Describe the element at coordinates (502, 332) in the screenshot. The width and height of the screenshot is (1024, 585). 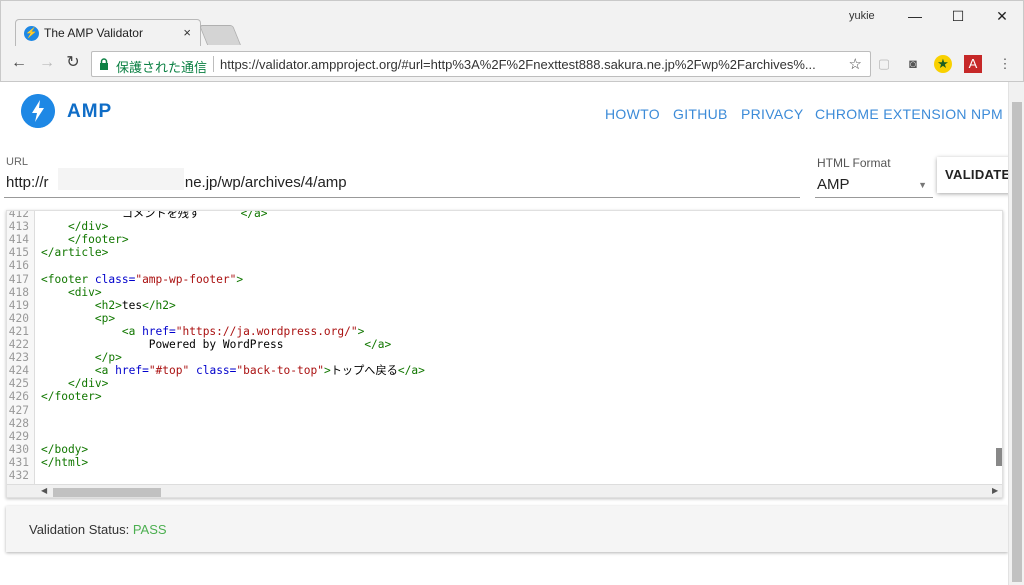
I see `code-line: 421 <a href="https://ja.wordpress.org/">` at that location.